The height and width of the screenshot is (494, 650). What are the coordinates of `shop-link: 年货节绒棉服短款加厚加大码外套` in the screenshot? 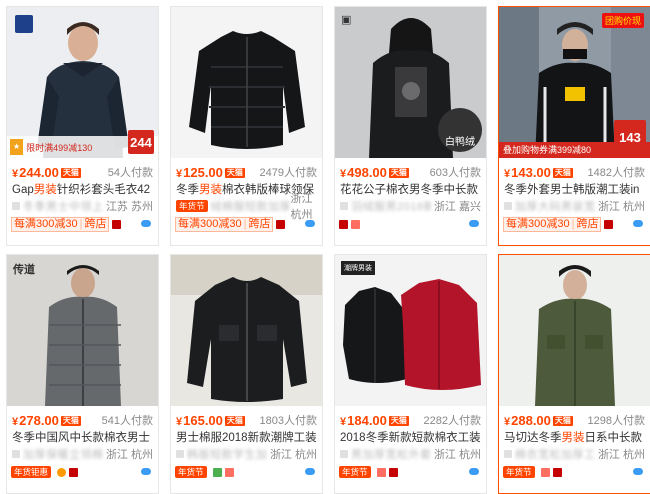 It's located at (233, 206).